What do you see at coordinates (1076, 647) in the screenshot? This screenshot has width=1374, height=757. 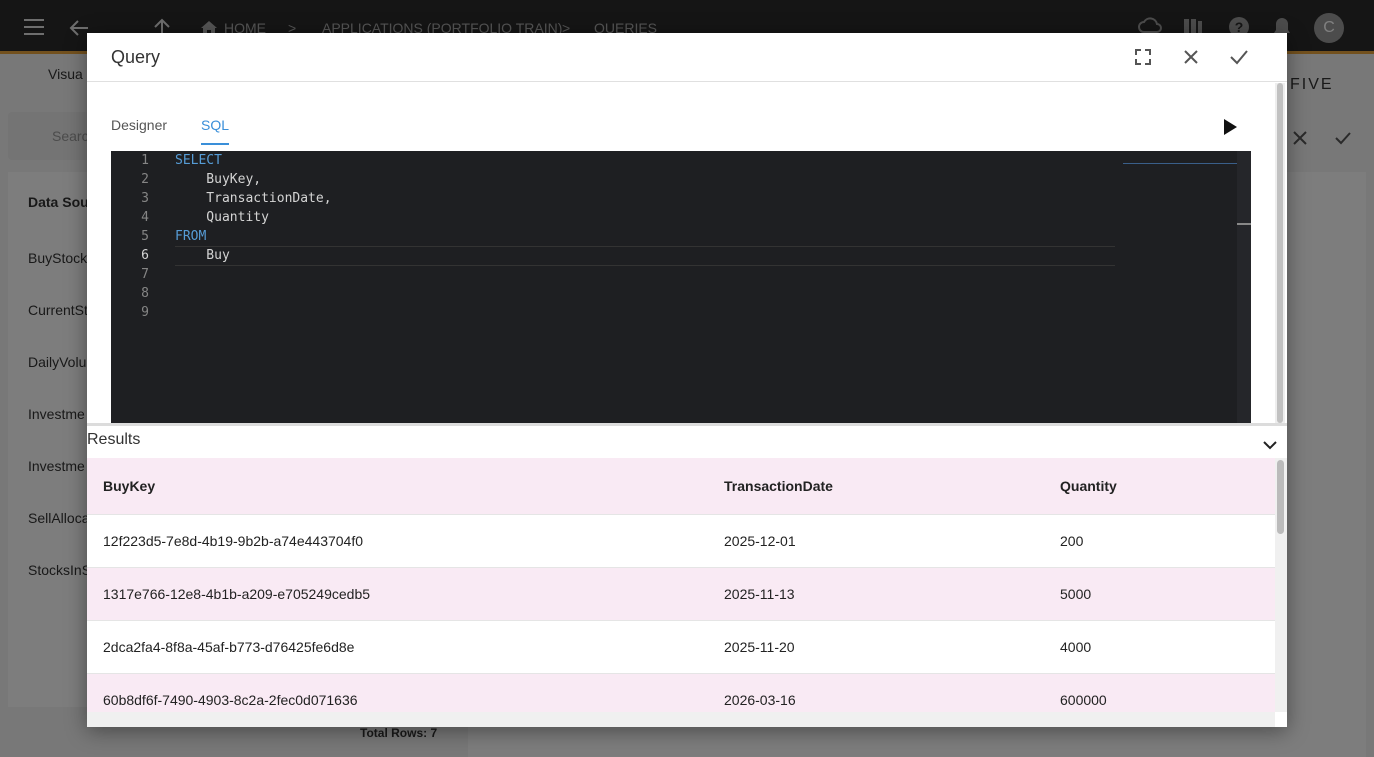 I see `cell-quantity: 4000` at bounding box center [1076, 647].